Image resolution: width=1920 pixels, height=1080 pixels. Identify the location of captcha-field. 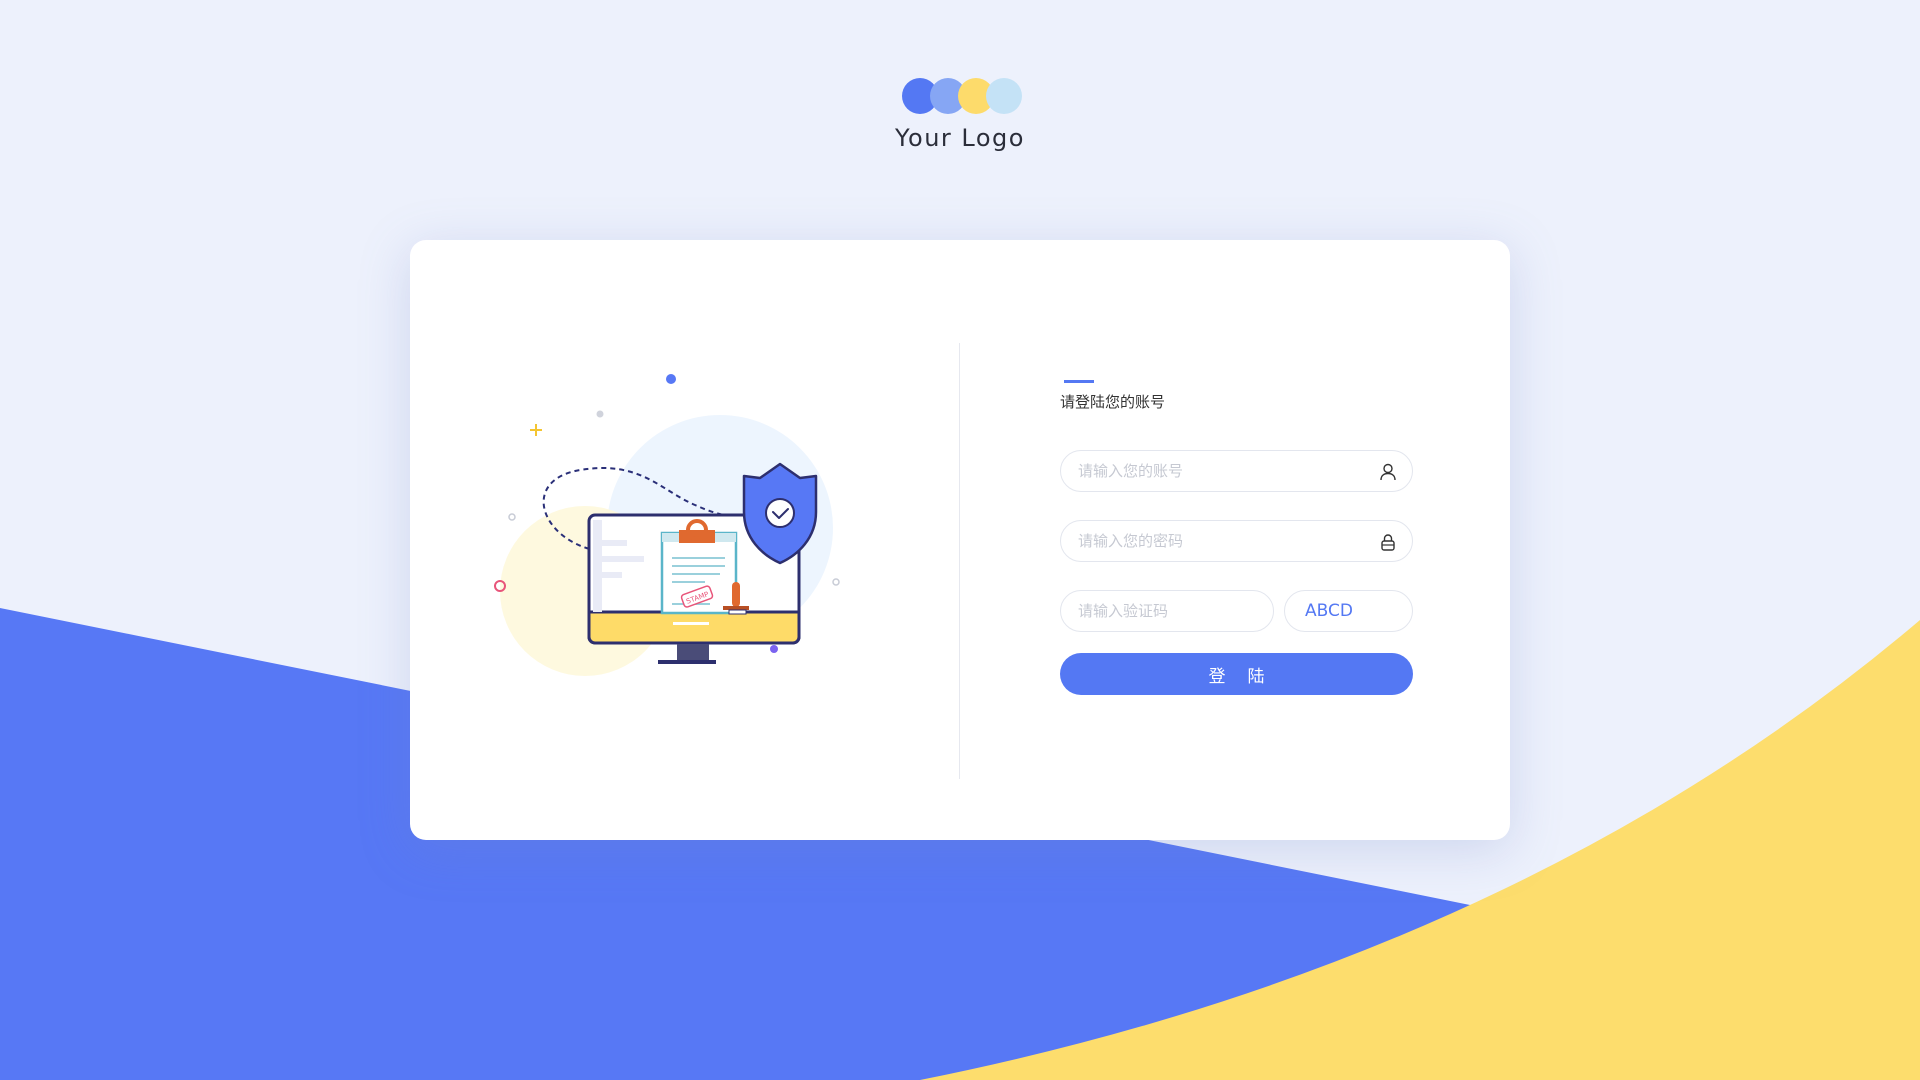
(1167, 611).